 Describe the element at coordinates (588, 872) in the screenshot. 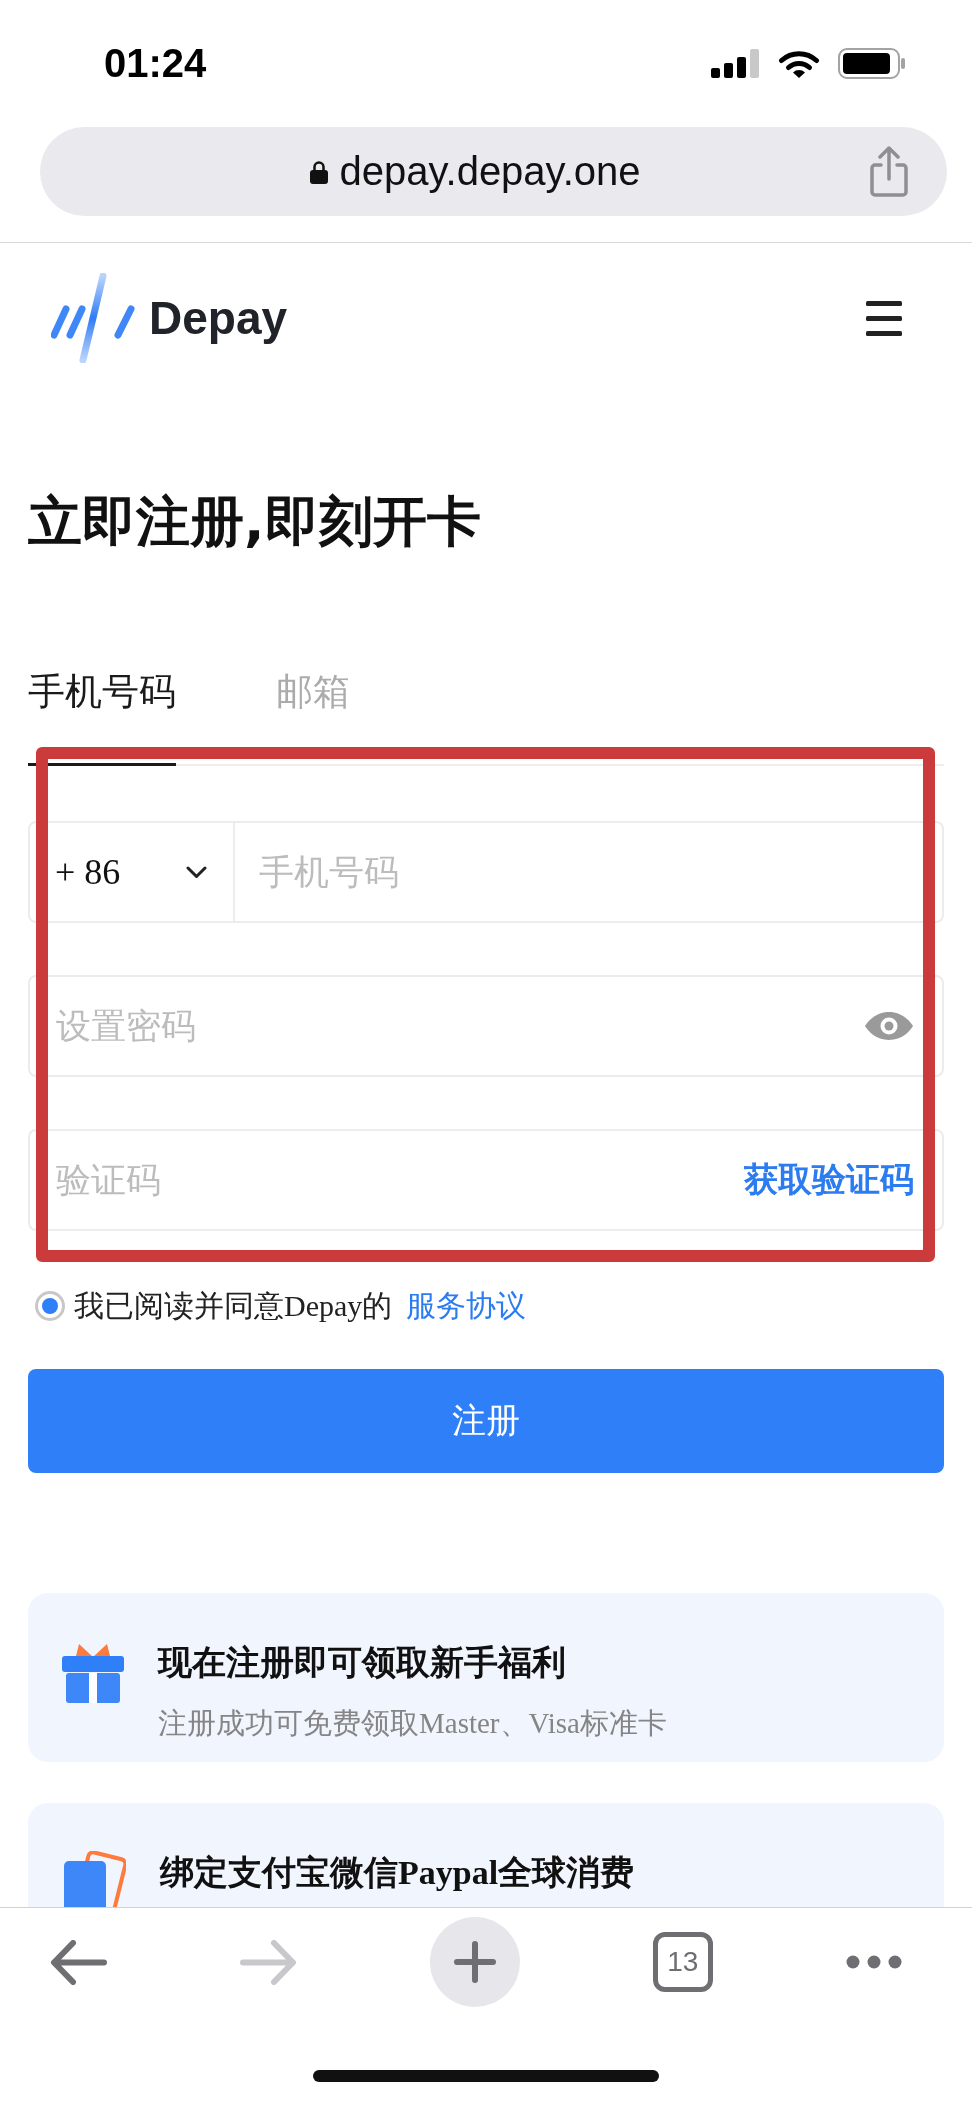

I see `phone-input: 手机号码` at that location.